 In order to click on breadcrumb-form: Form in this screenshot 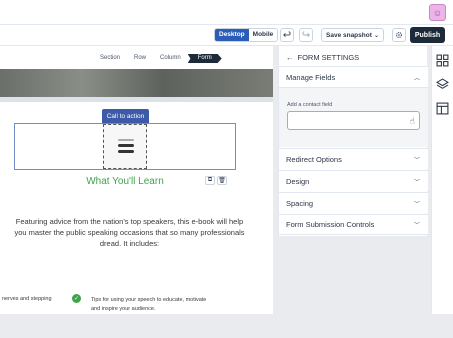, I will do `click(204, 58)`.